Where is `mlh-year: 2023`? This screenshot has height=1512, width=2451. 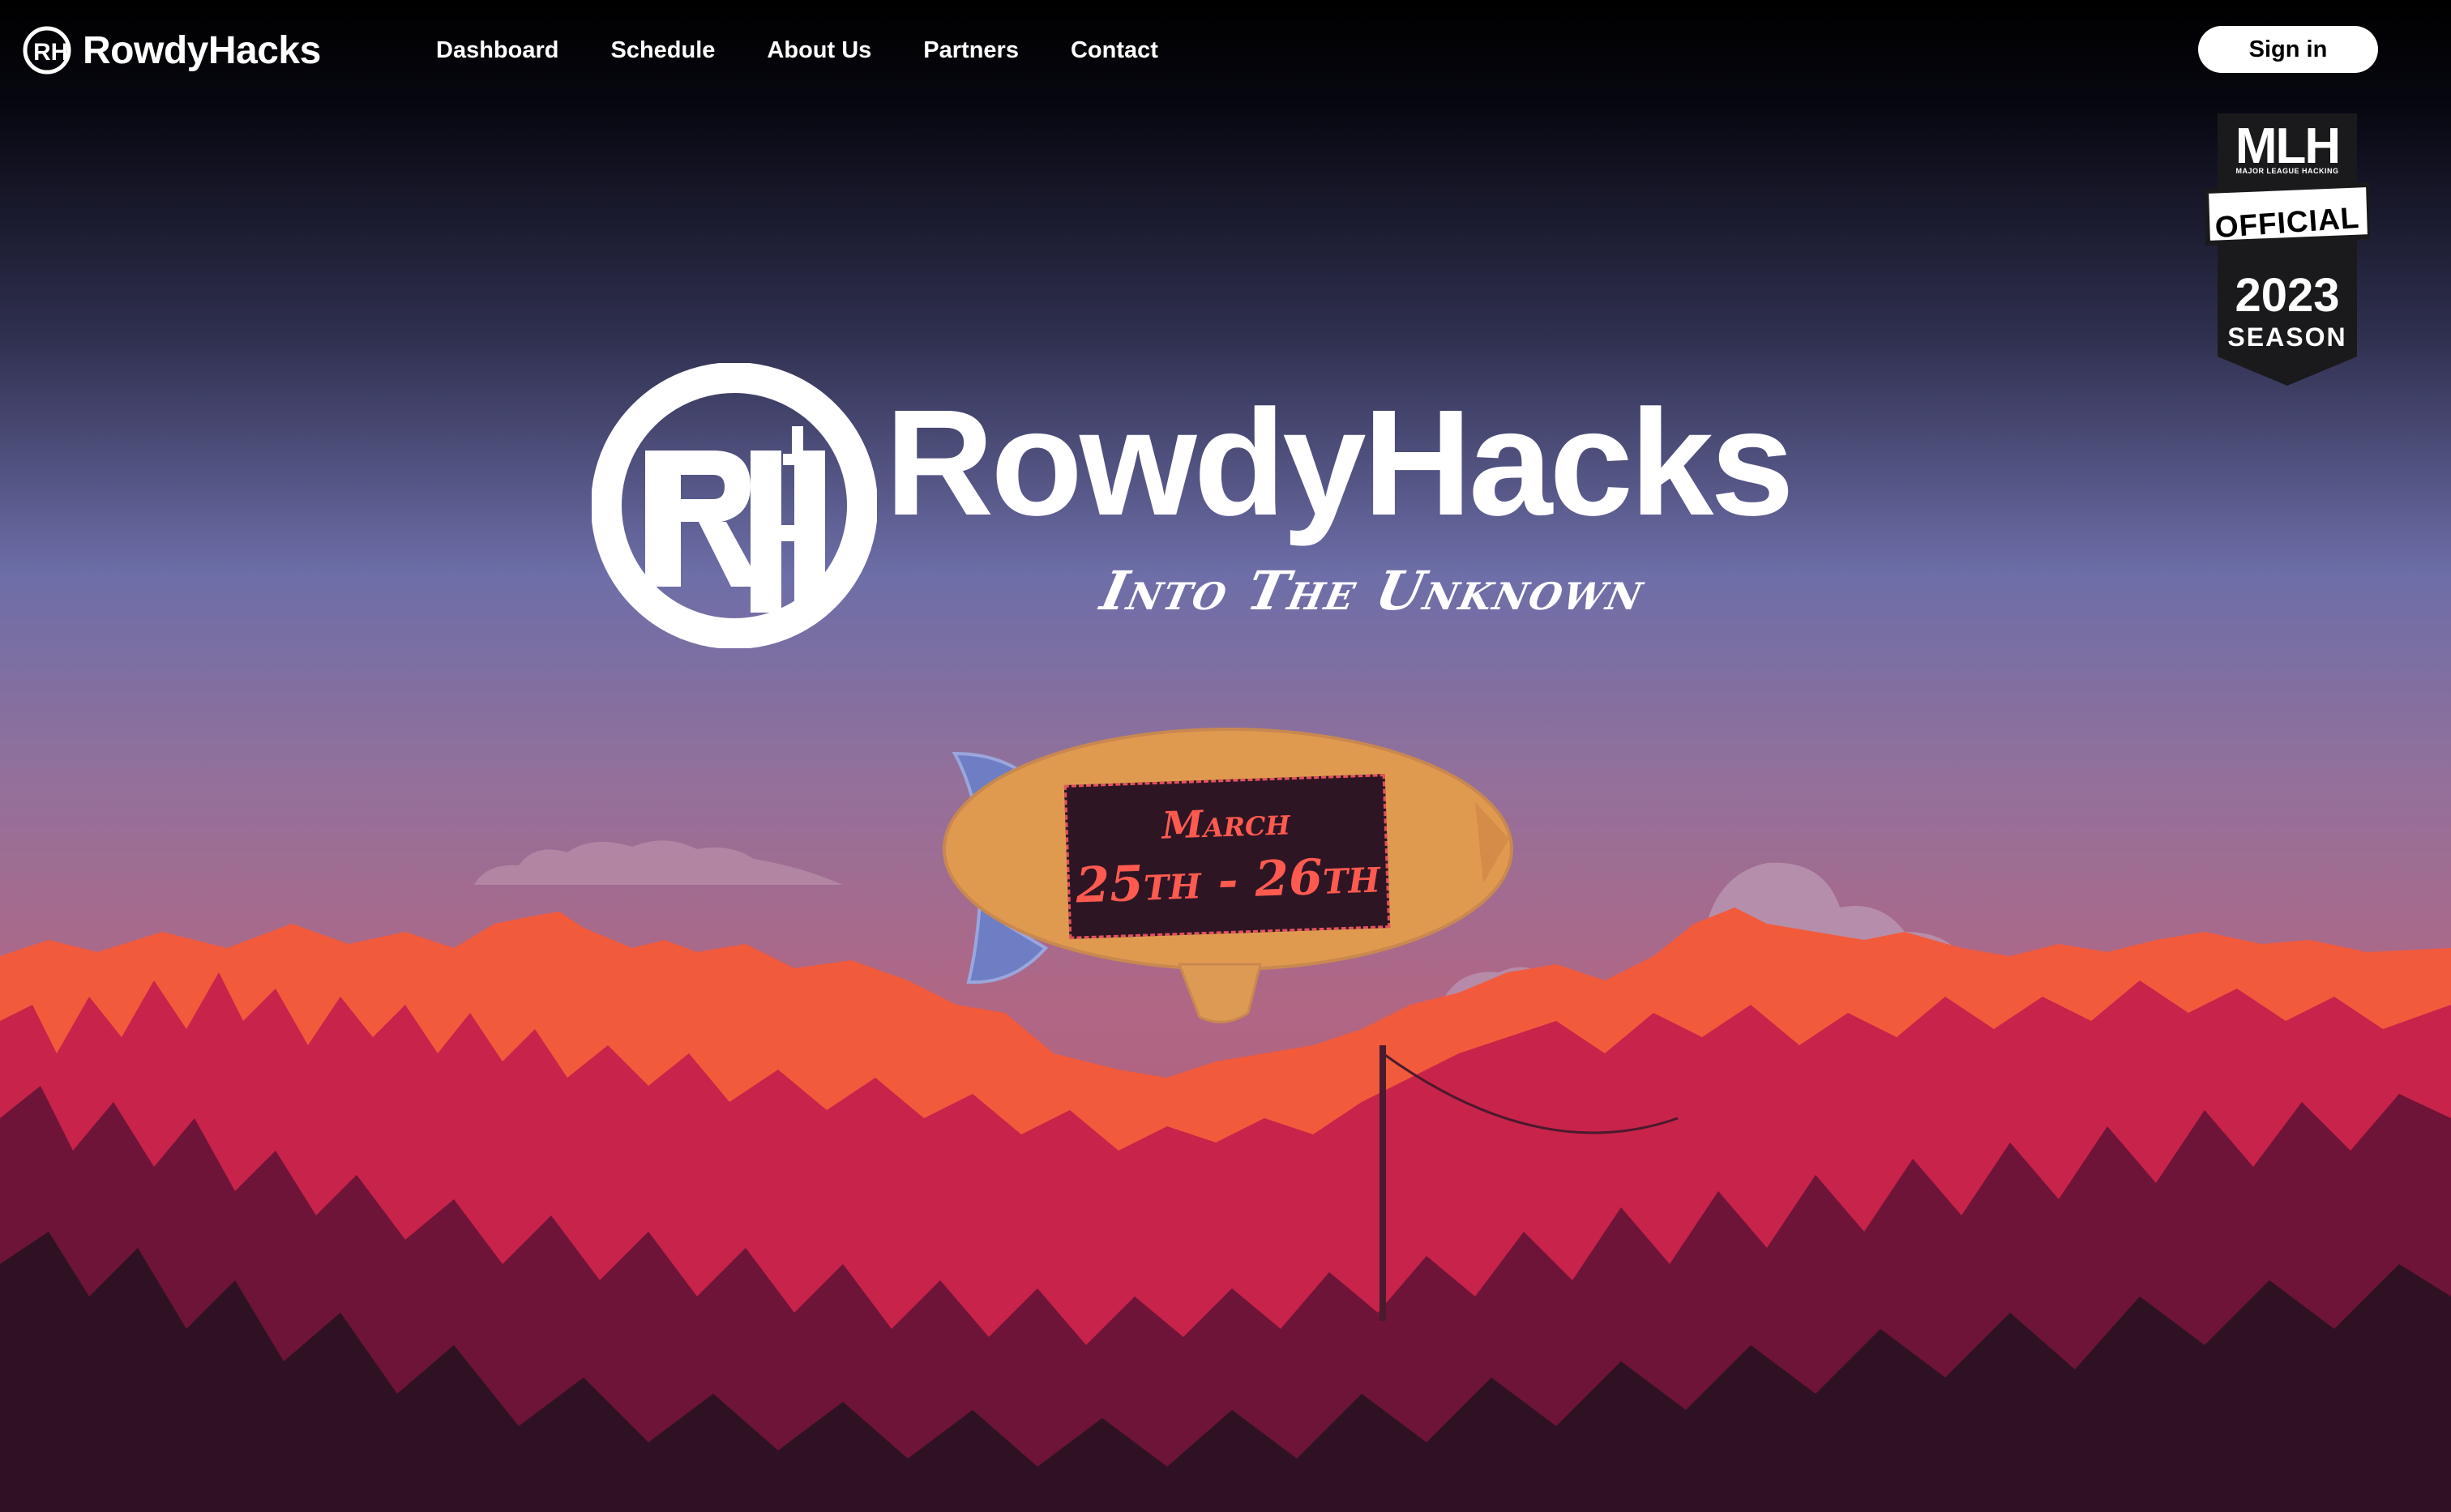 mlh-year: 2023 is located at coordinates (2287, 296).